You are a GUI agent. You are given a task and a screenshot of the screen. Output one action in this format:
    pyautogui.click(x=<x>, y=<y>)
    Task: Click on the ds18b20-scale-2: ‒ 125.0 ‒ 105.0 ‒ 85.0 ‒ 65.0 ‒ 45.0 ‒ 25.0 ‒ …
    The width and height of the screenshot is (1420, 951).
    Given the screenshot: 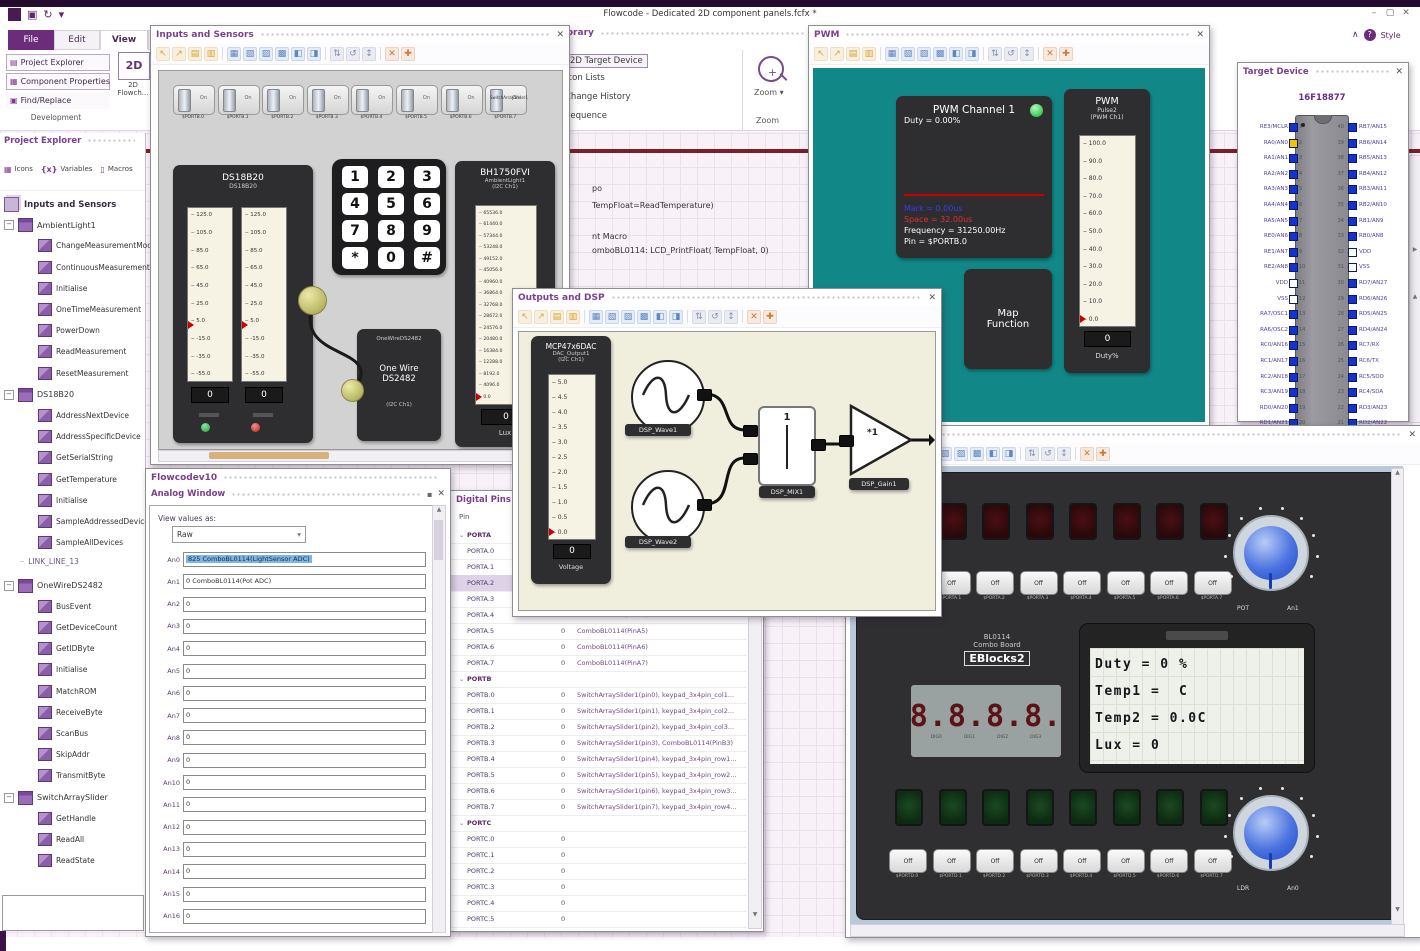 What is the action you would take?
    pyautogui.click(x=264, y=294)
    